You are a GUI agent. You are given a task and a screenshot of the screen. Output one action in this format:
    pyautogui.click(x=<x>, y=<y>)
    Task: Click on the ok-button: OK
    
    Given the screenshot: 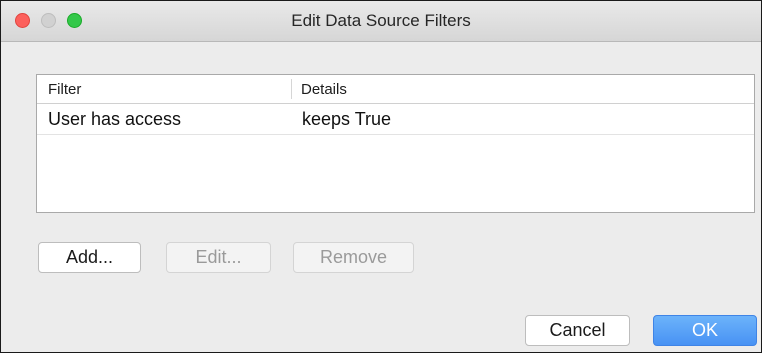 What is the action you would take?
    pyautogui.click(x=705, y=330)
    